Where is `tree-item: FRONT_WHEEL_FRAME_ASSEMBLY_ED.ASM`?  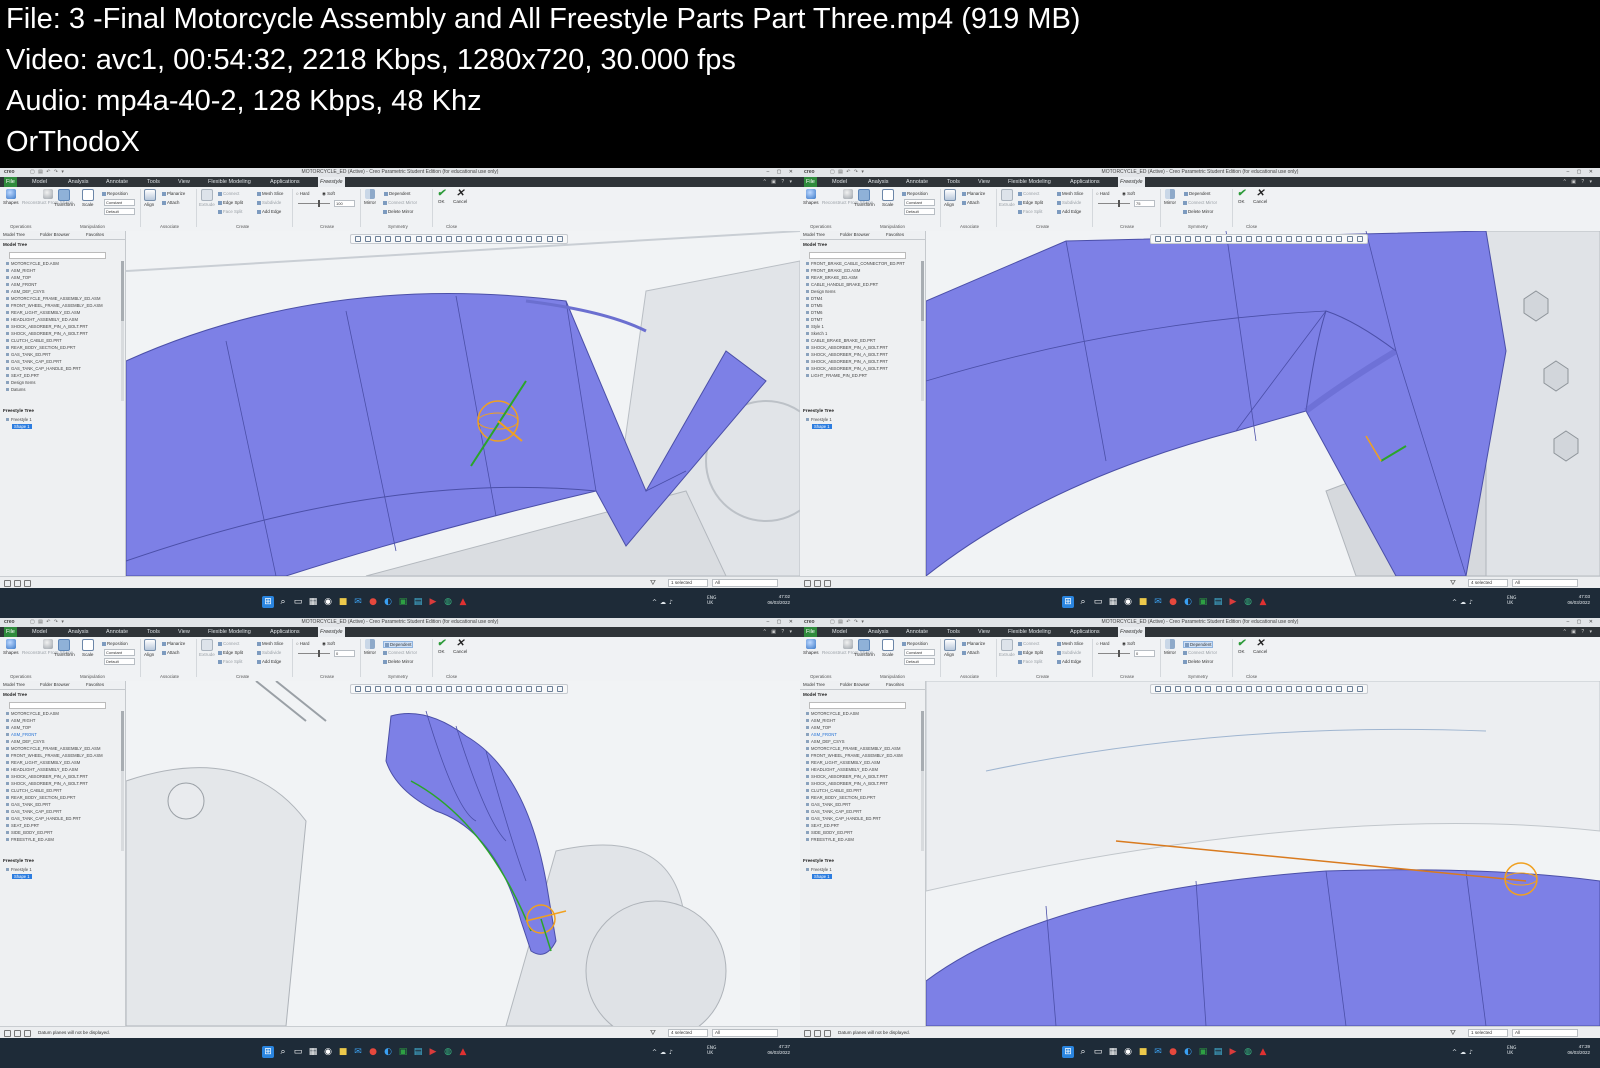
tree-item: FRONT_WHEEL_FRAME_ASSEMBLY_ED.ASM is located at coordinates (54, 305).